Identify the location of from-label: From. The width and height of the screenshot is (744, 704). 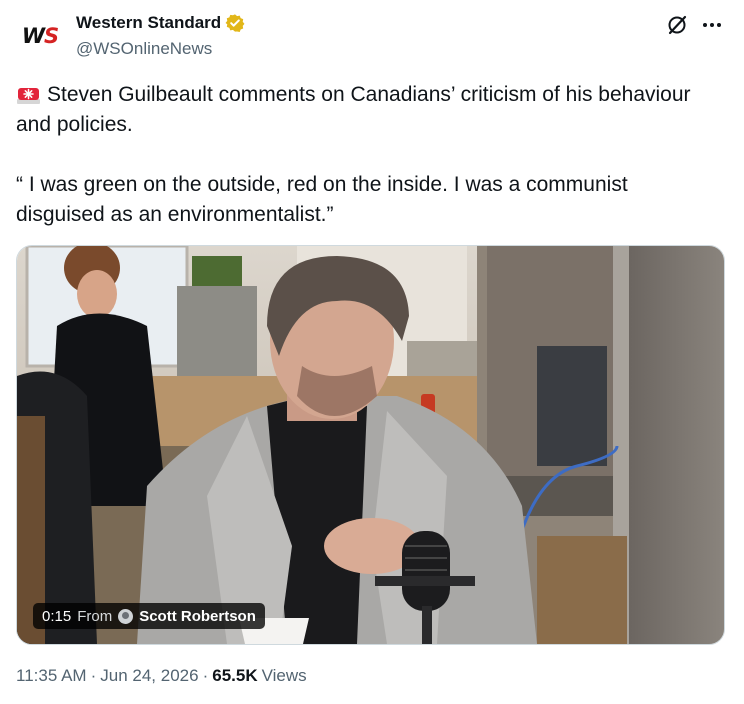
(95, 616).